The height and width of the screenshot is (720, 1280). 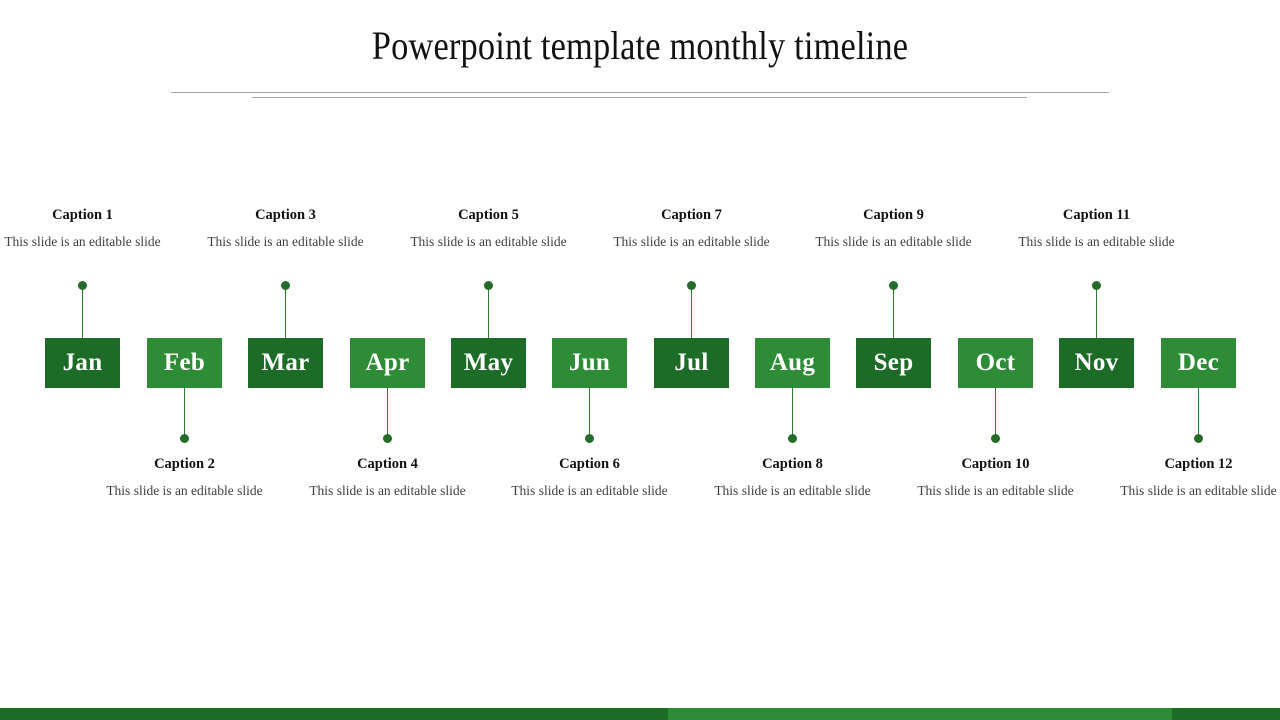 I want to click on month-box-mar: Mar, so click(x=285, y=363).